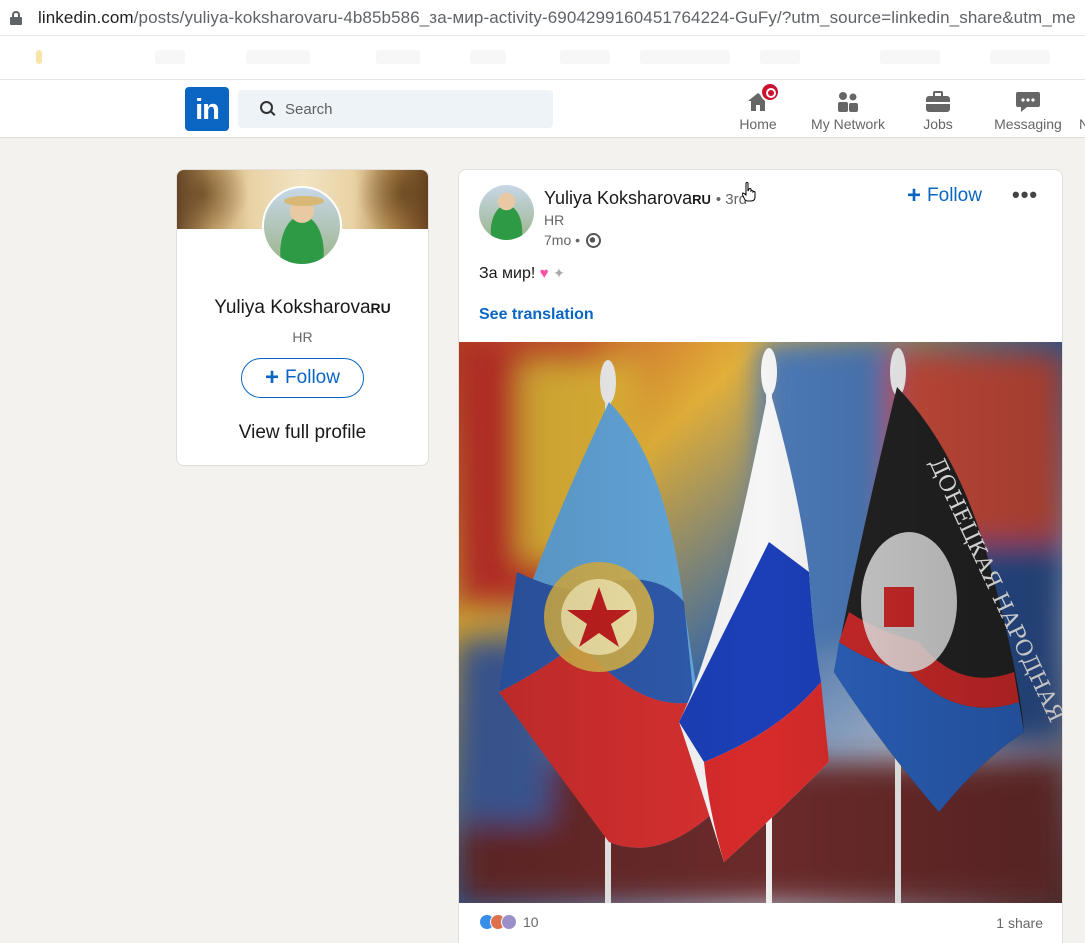 Image resolution: width=1085 pixels, height=943 pixels. I want to click on support-reaction-icon, so click(509, 922).